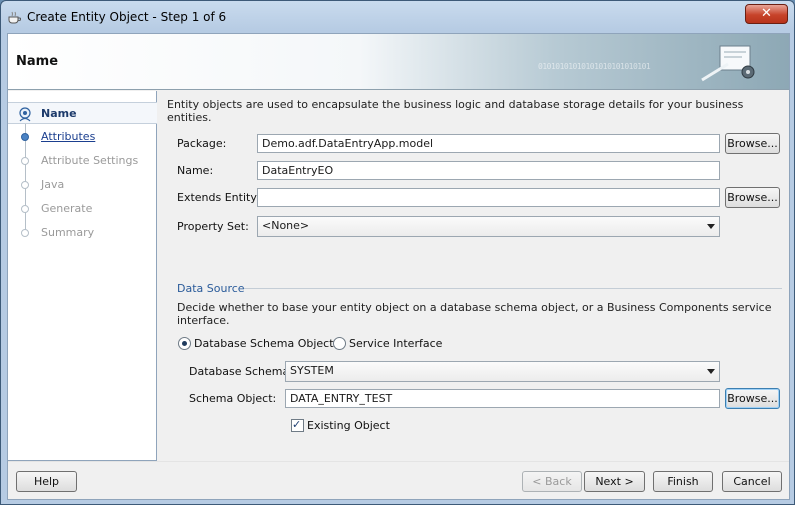 The image size is (795, 505). What do you see at coordinates (398, 62) in the screenshot?
I see `step-banner: Name 01010101010101010101010101` at bounding box center [398, 62].